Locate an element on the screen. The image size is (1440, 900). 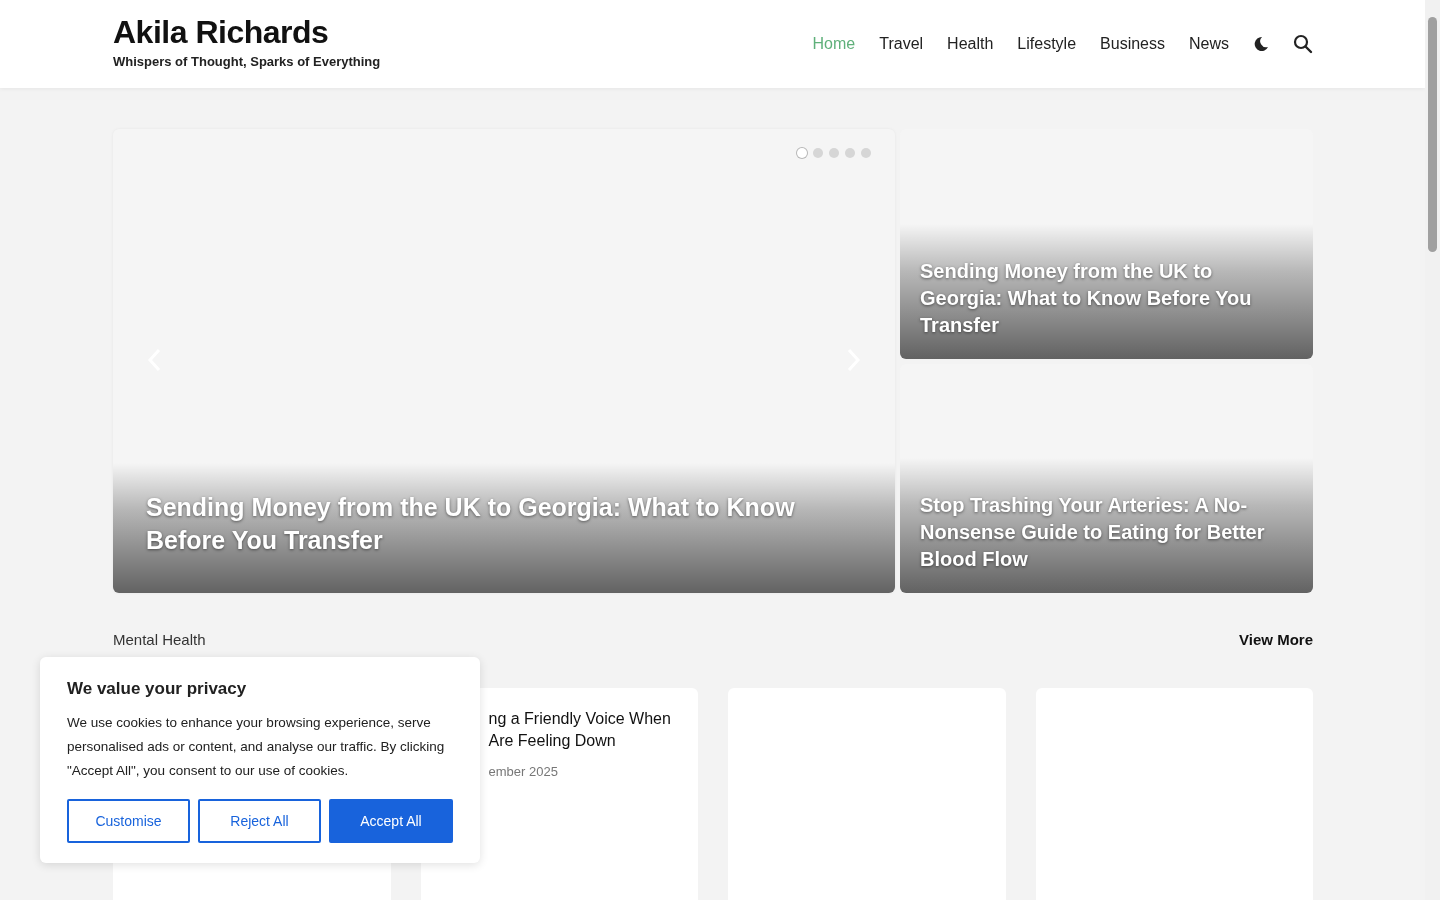
section-title: Mental Health is located at coordinates (159, 639).